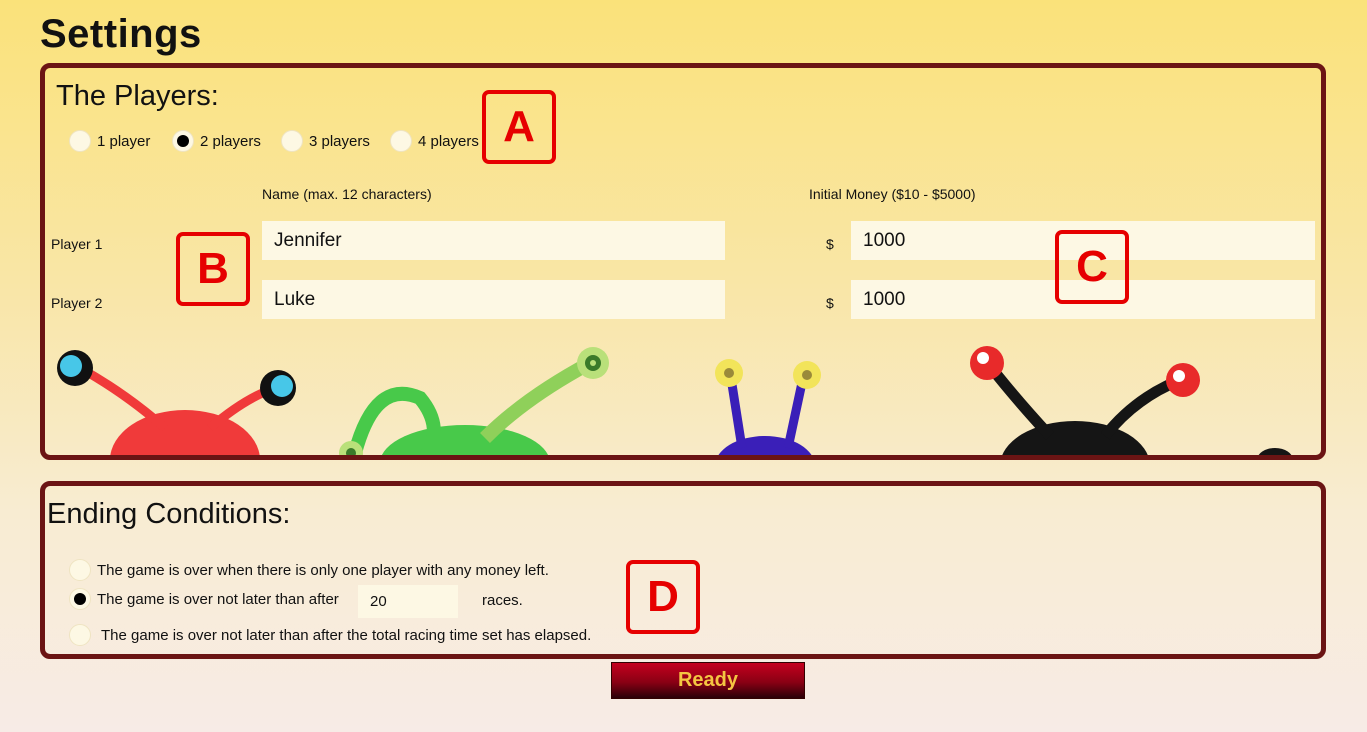 The width and height of the screenshot is (1367, 732). What do you see at coordinates (121, 34) in the screenshot?
I see `page-title: Settings` at bounding box center [121, 34].